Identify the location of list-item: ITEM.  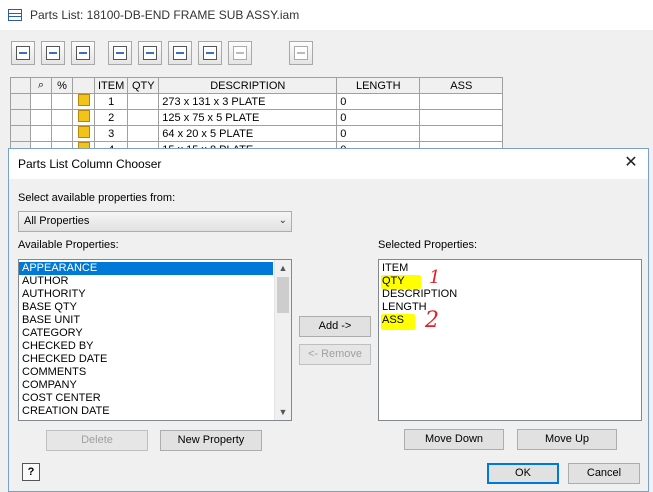
(510, 268).